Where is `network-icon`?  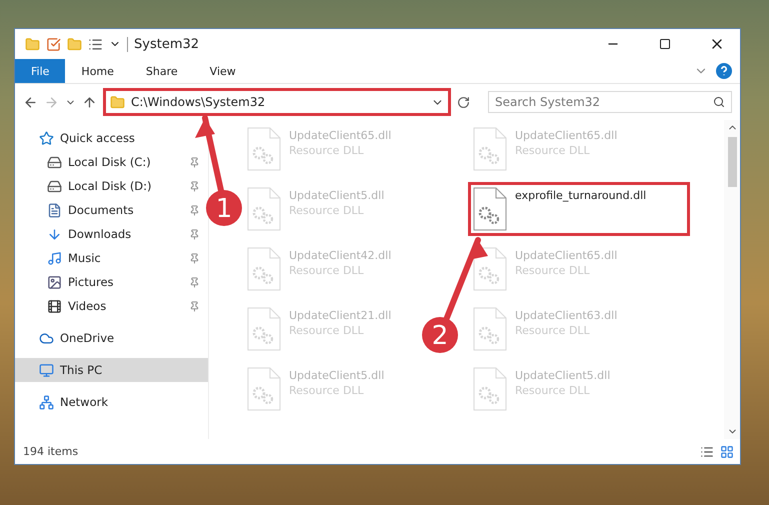 network-icon is located at coordinates (46, 402).